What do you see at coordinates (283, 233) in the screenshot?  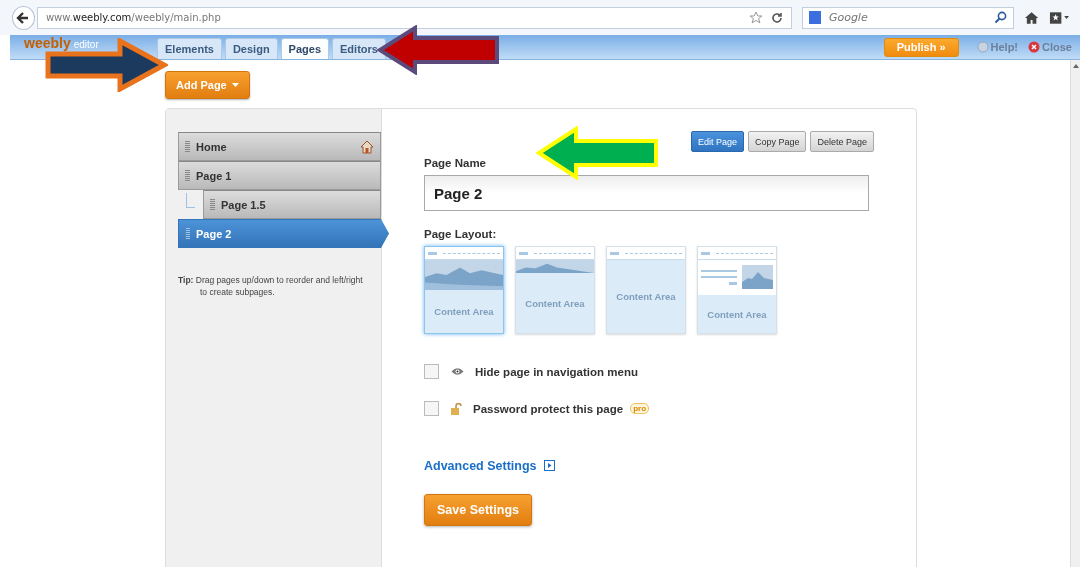 I see `page-list-item: Page 2` at bounding box center [283, 233].